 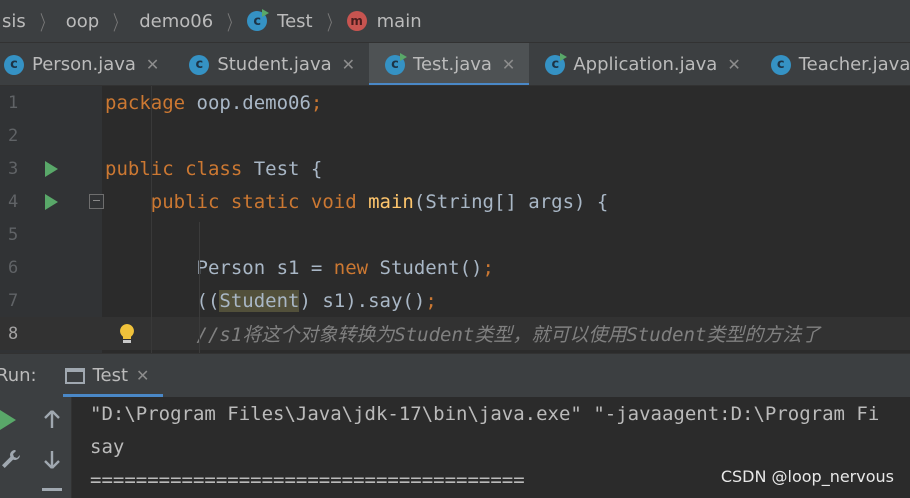 I want to click on fold-icon, so click(x=96, y=201).